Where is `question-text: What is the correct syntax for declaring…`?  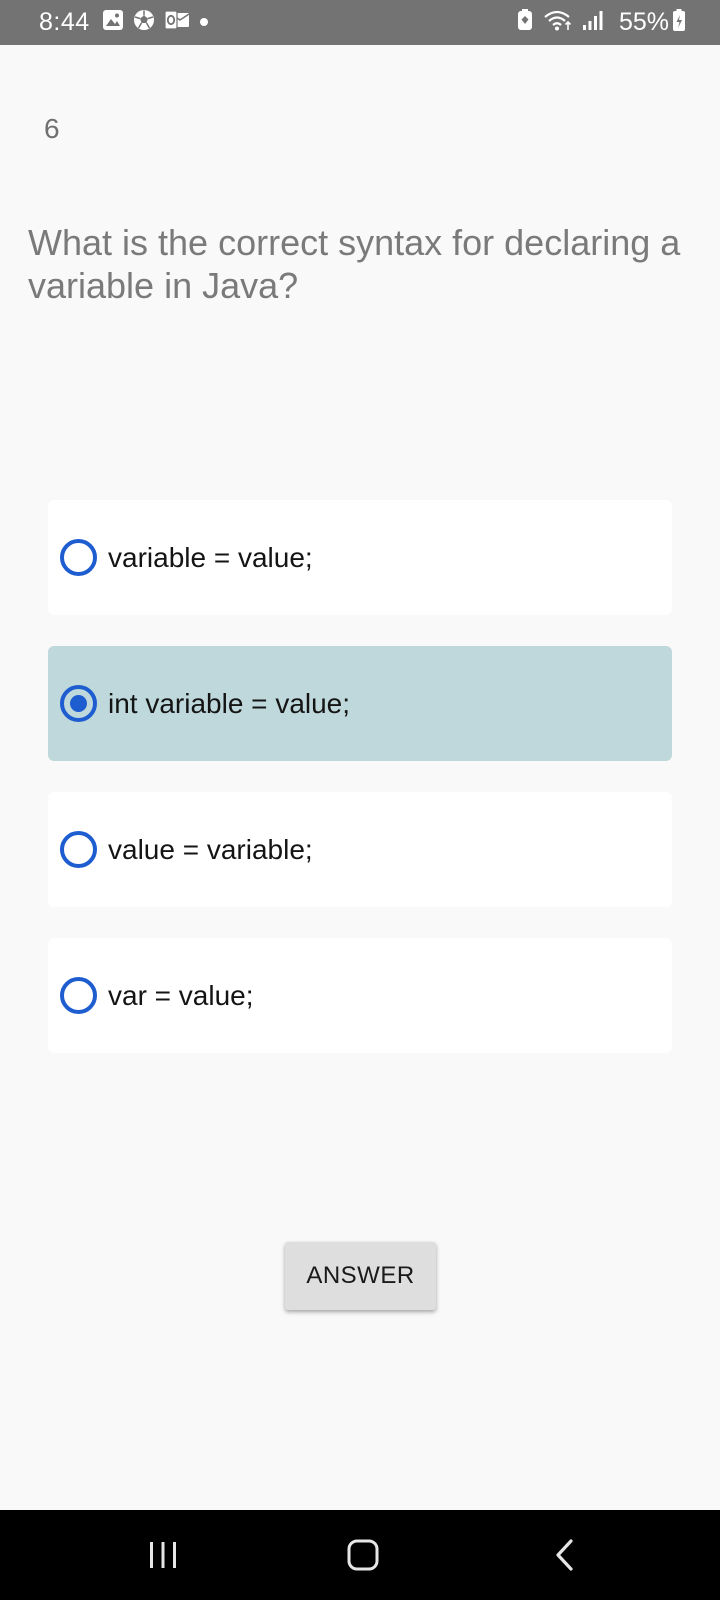 question-text: What is the correct syntax for declaring… is located at coordinates (354, 264).